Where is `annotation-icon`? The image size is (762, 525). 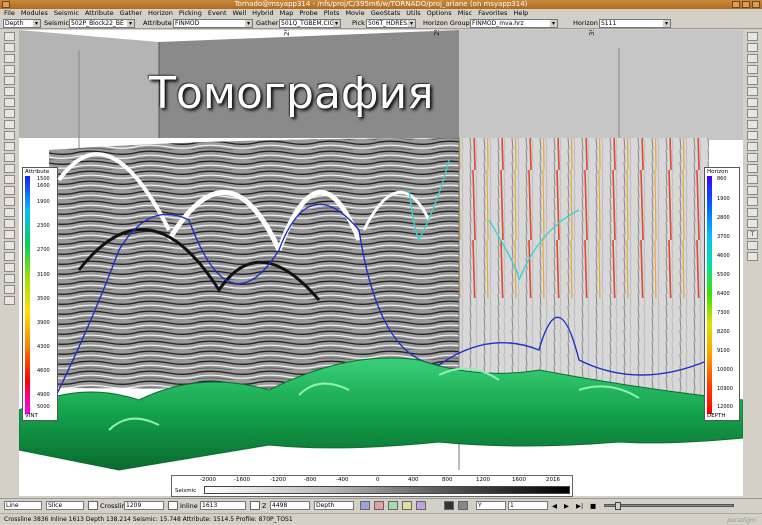
annotation-icon is located at coordinates (752, 245).